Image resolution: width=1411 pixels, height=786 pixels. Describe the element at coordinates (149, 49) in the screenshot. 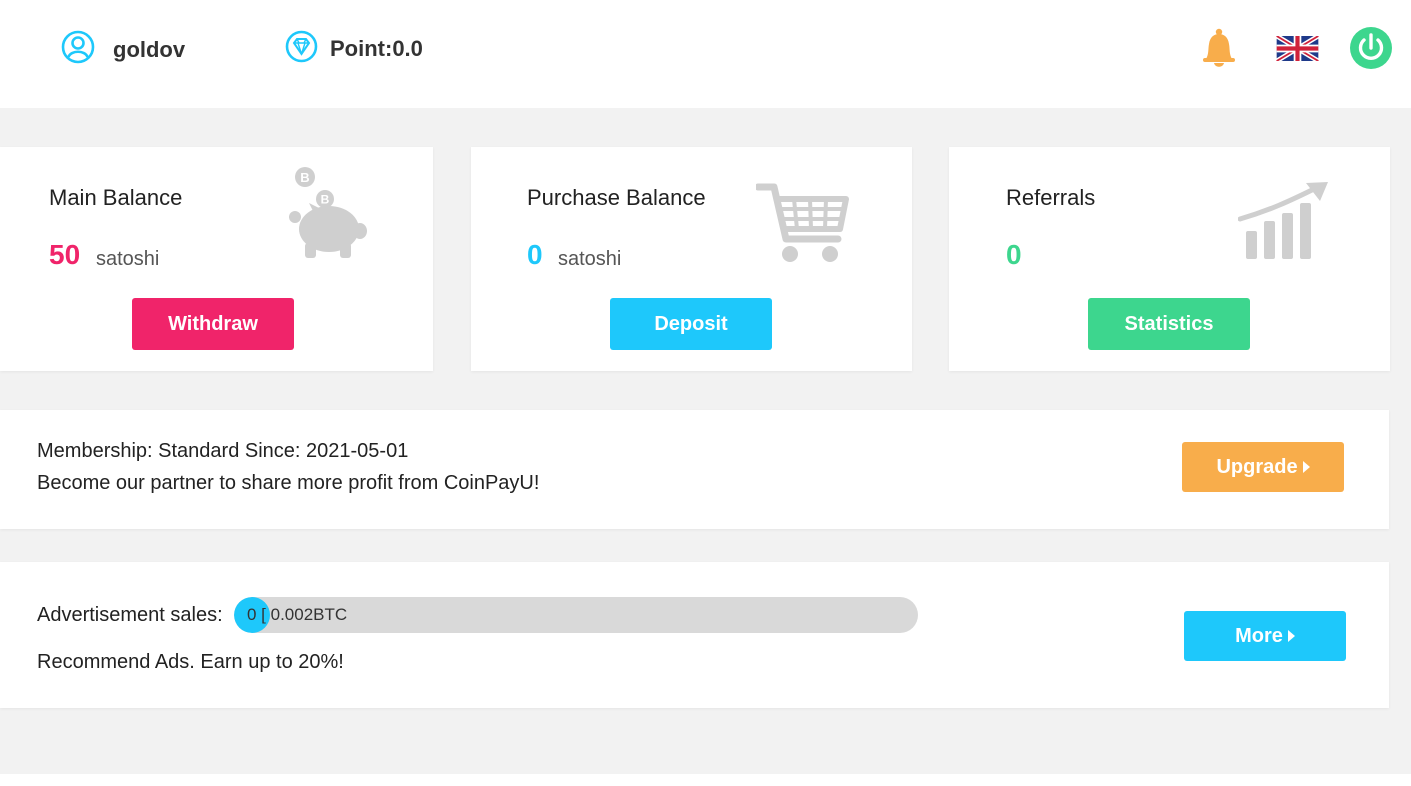

I see `username: goldov` at that location.